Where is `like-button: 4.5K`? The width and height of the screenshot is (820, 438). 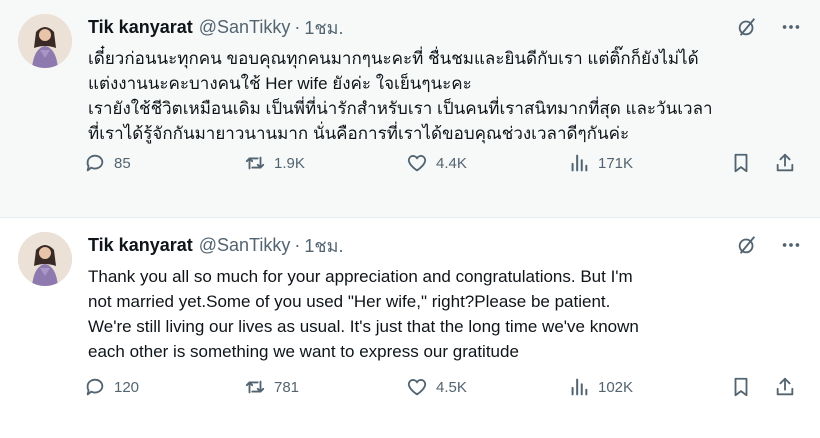
like-button: 4.5K is located at coordinates (436, 387).